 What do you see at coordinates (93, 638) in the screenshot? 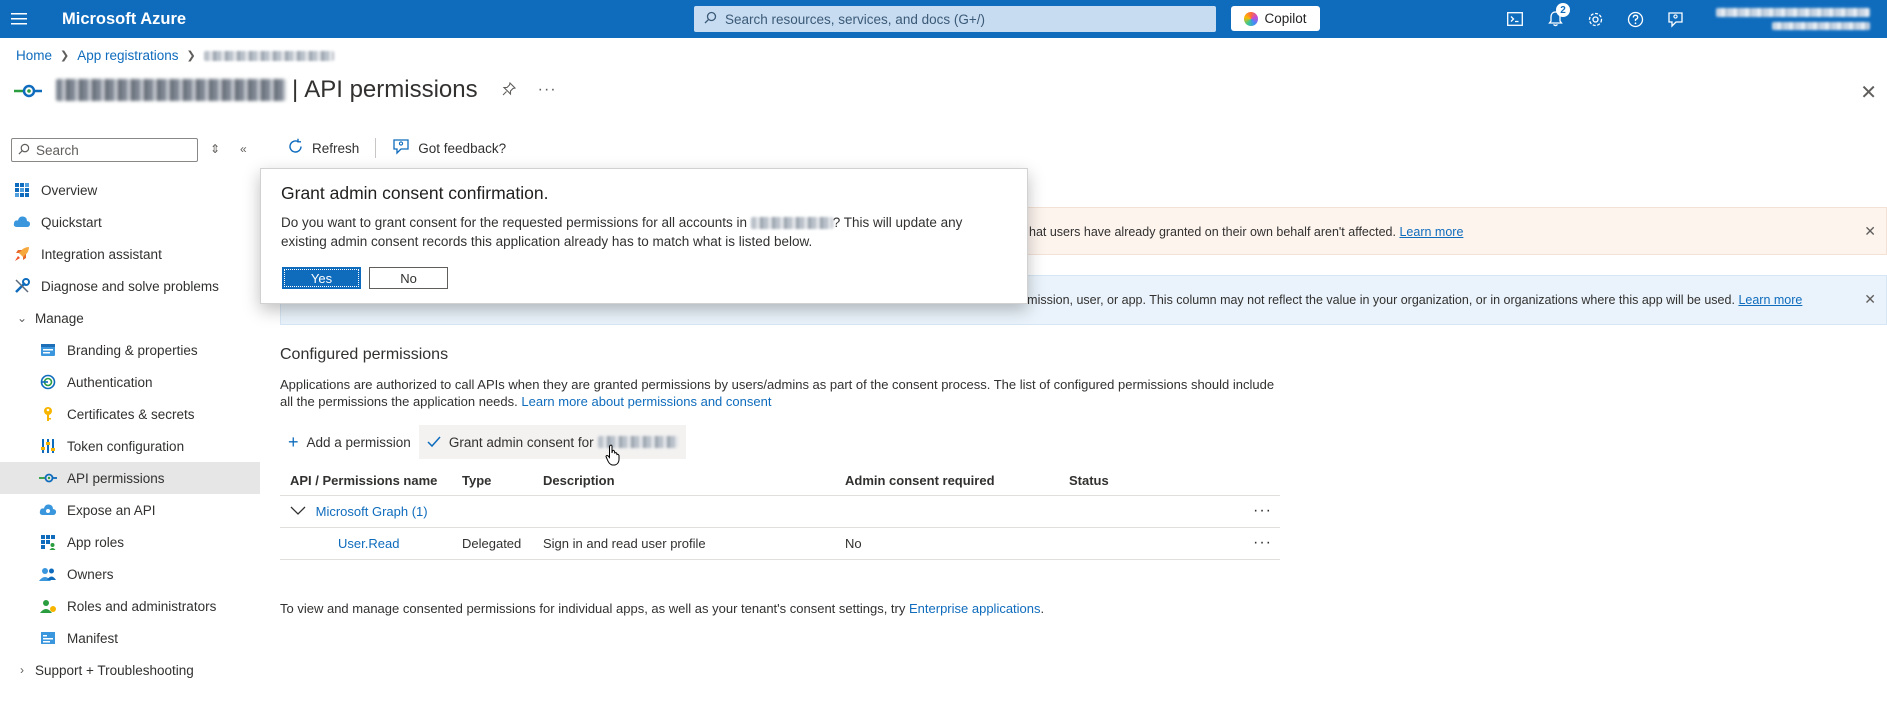
I see `nav-label: Manifest` at bounding box center [93, 638].